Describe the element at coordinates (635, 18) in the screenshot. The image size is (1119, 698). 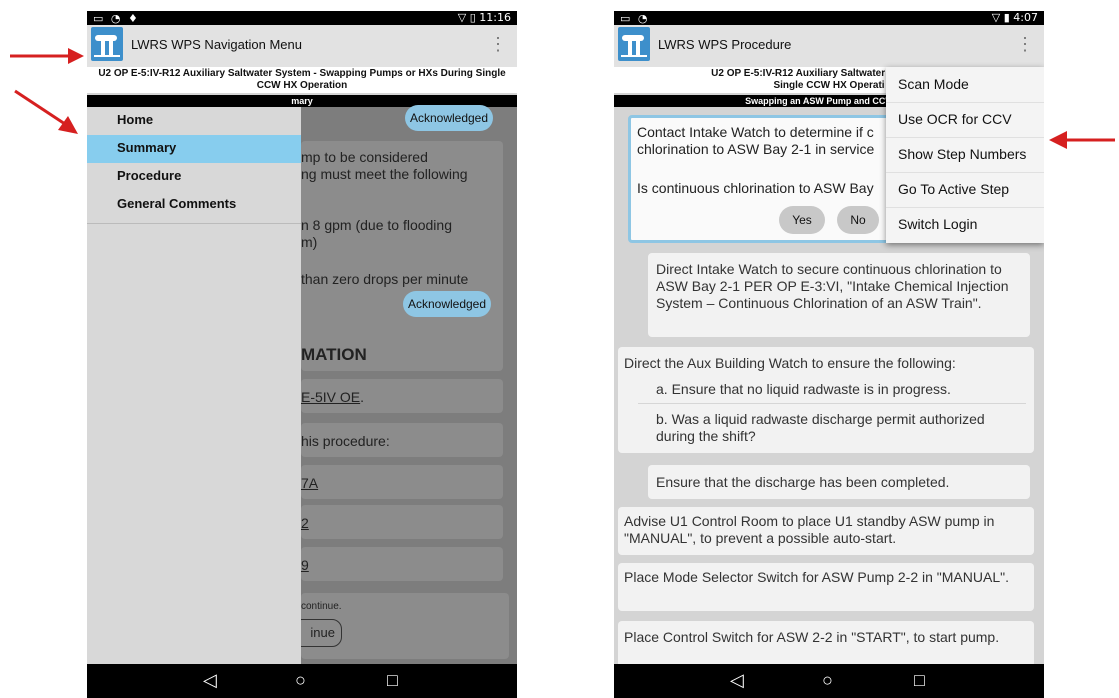
I see `notification-icons: ▭ ◔` at that location.